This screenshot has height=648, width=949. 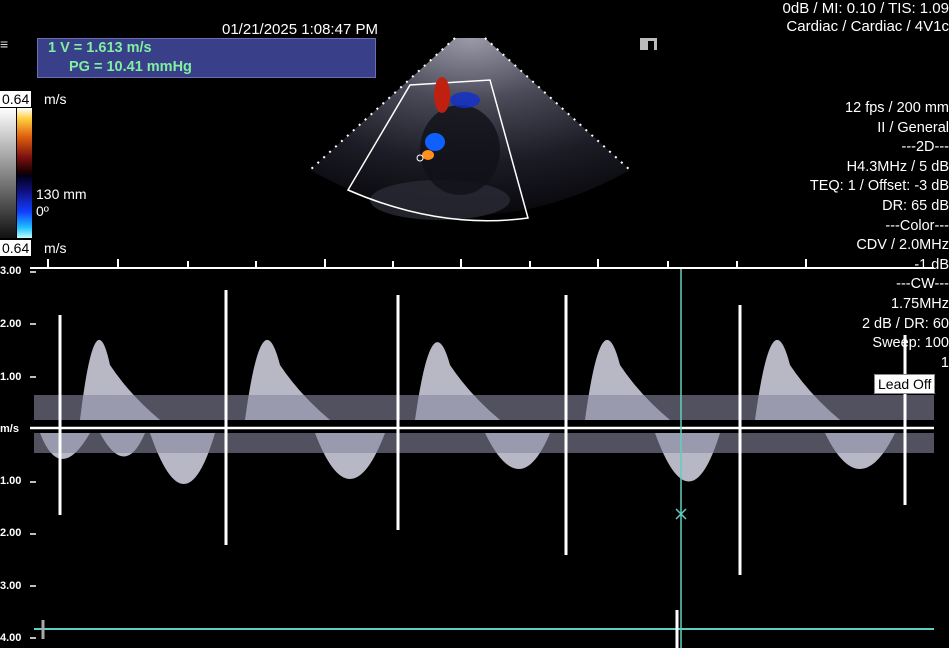 What do you see at coordinates (915, 205) in the screenshot?
I see `param-line: DR: 65 dB` at bounding box center [915, 205].